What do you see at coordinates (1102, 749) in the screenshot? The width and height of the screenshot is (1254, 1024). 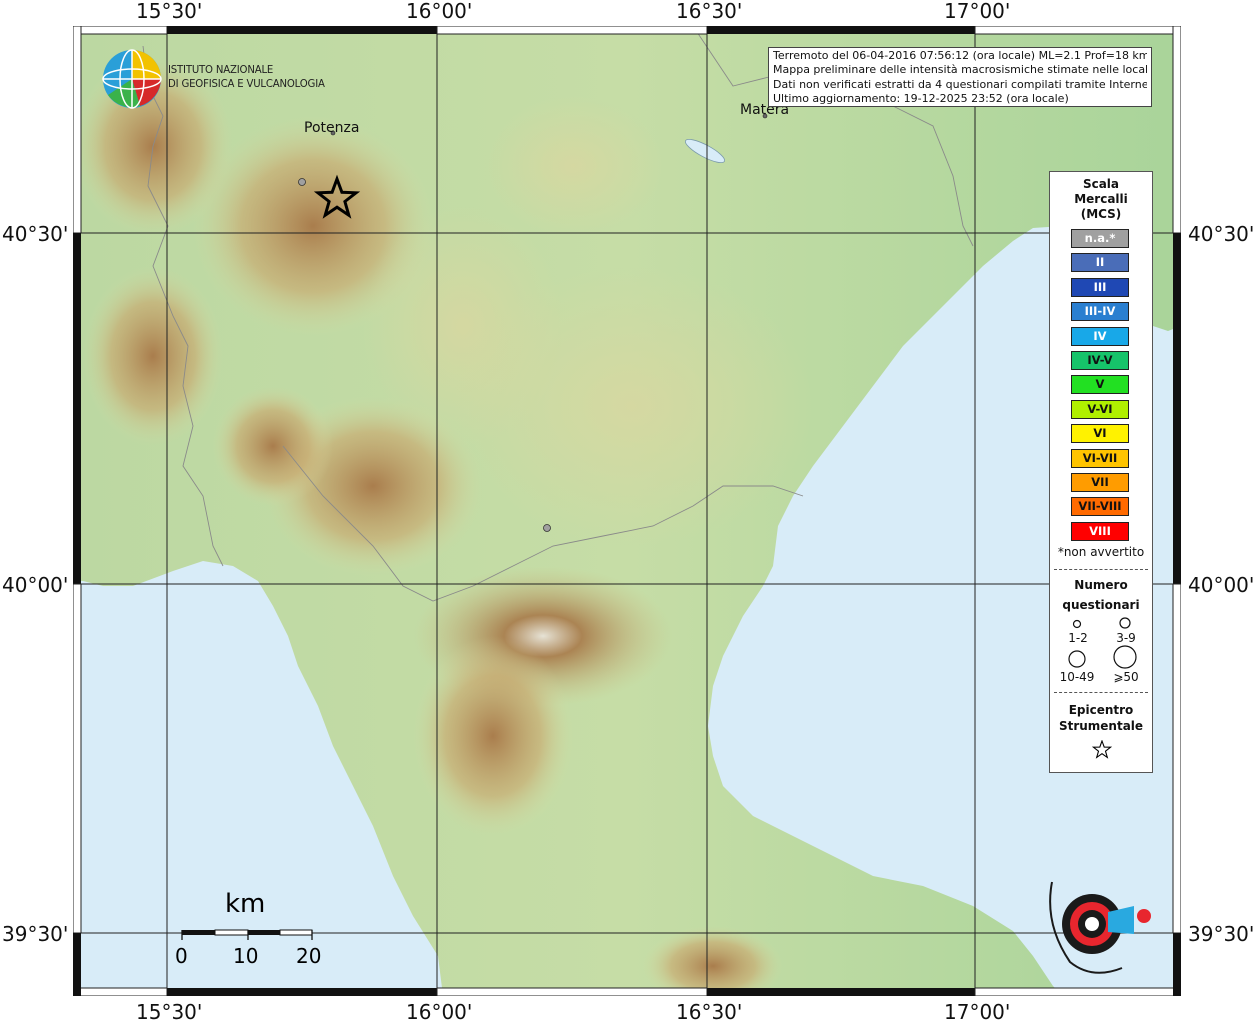 I see `epicenter-legend-star-icon` at bounding box center [1102, 749].